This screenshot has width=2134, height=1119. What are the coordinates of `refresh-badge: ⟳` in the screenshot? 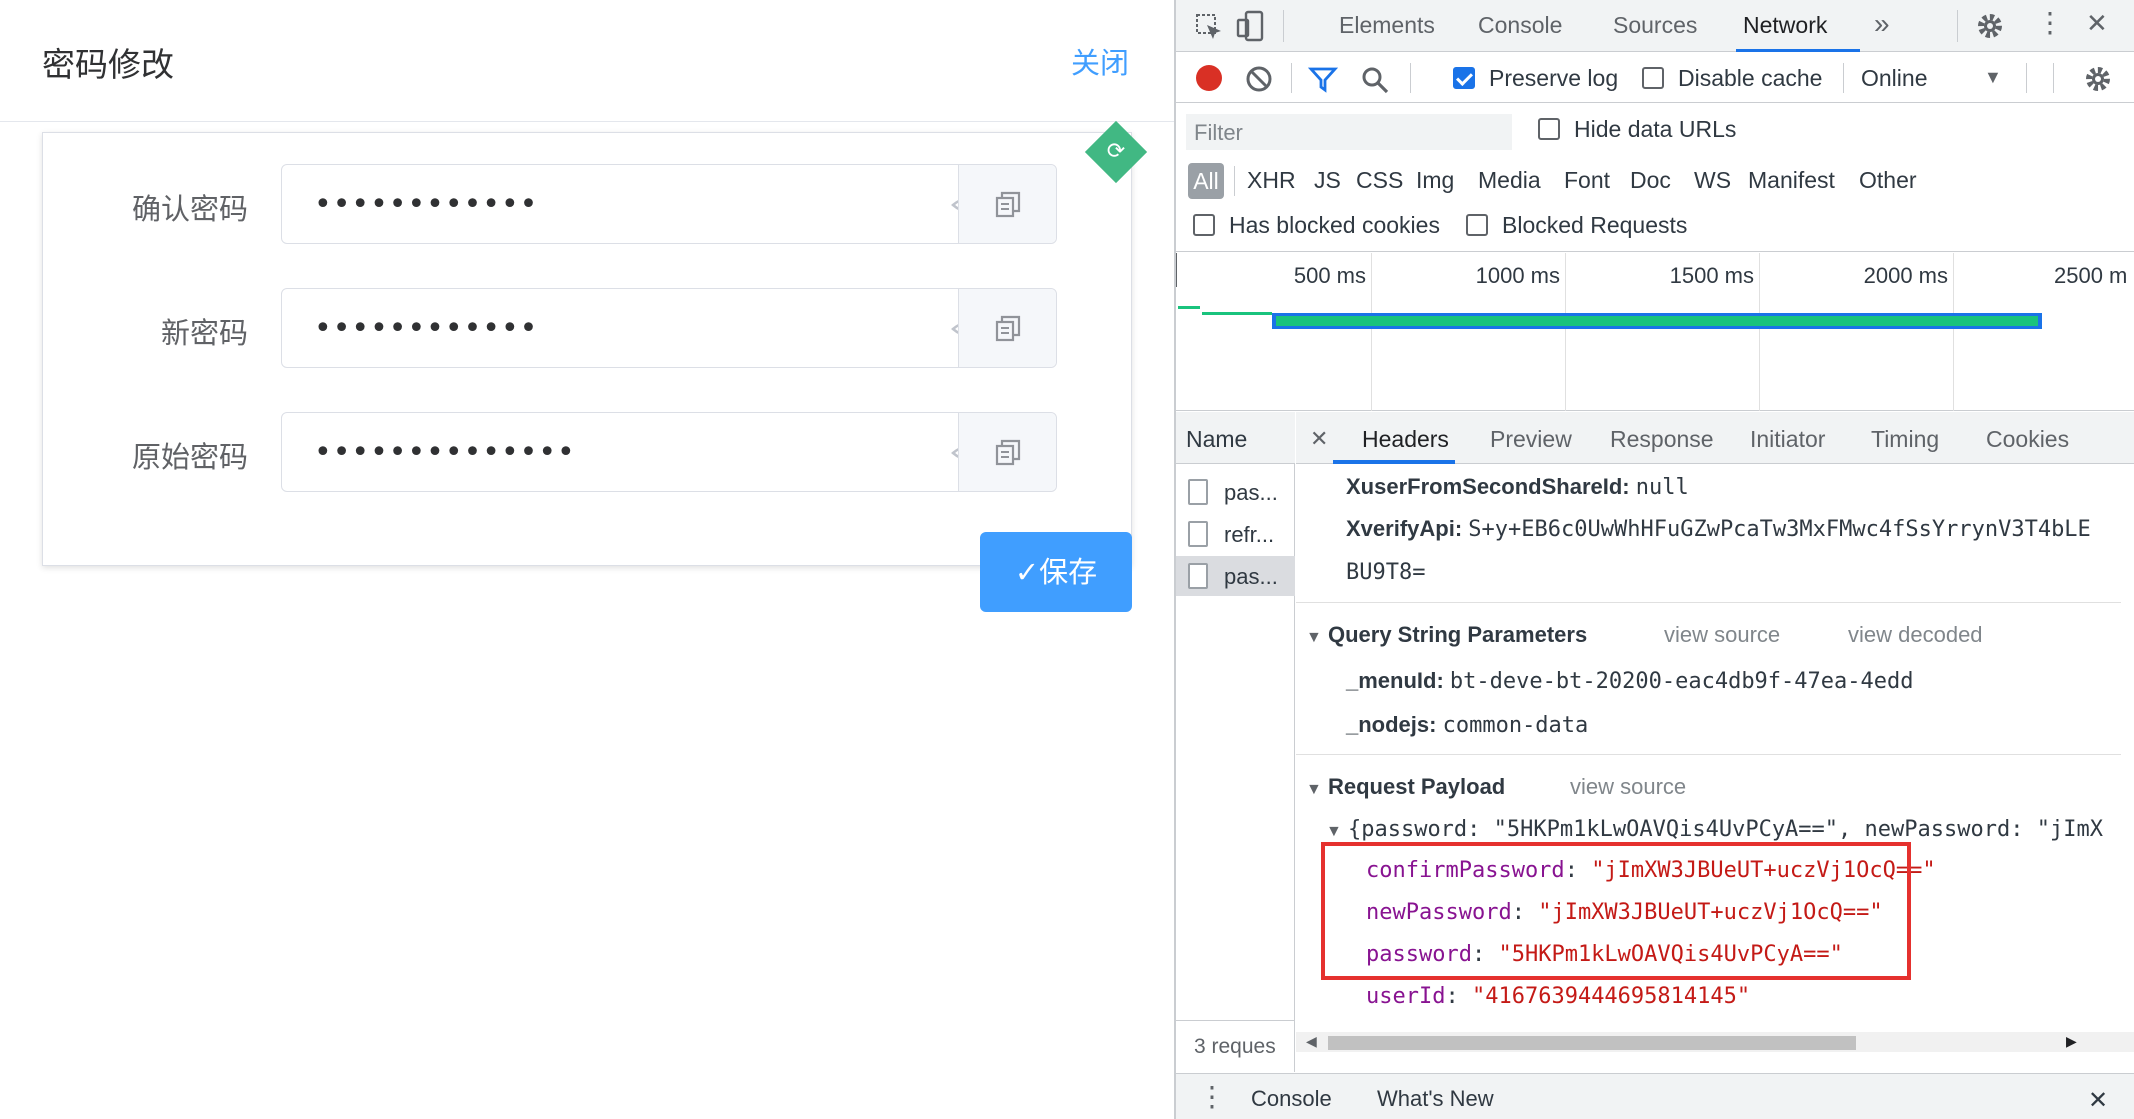 It's located at (1116, 152).